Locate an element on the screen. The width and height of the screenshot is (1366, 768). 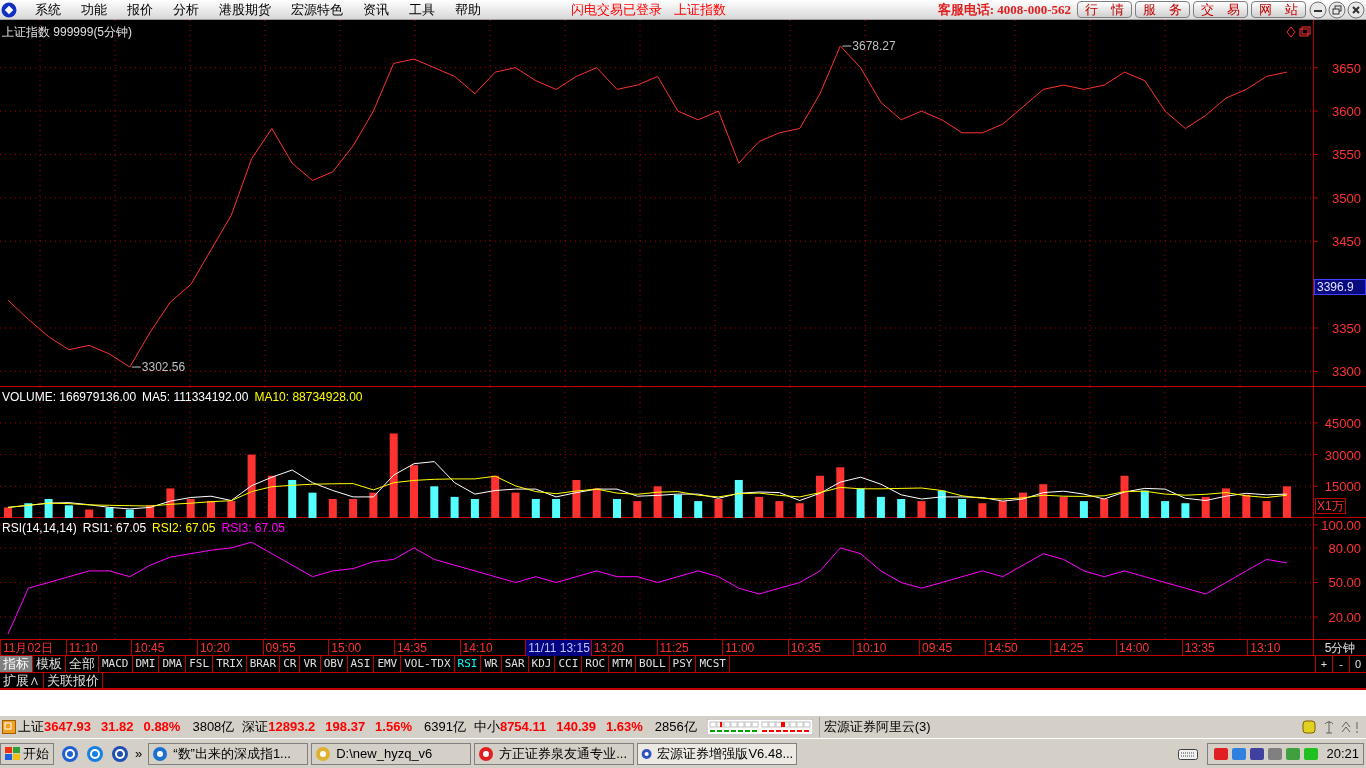
indicator-tab: MTM is located at coordinates (623, 664).